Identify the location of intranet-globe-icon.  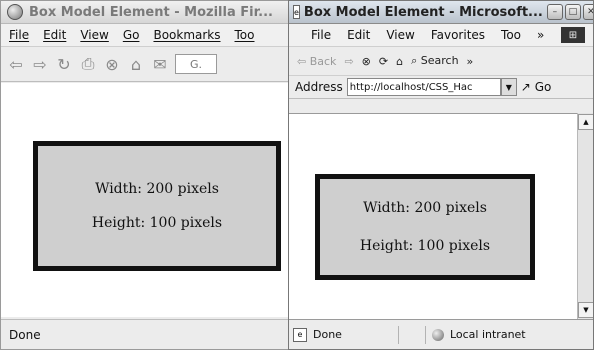
(437, 334).